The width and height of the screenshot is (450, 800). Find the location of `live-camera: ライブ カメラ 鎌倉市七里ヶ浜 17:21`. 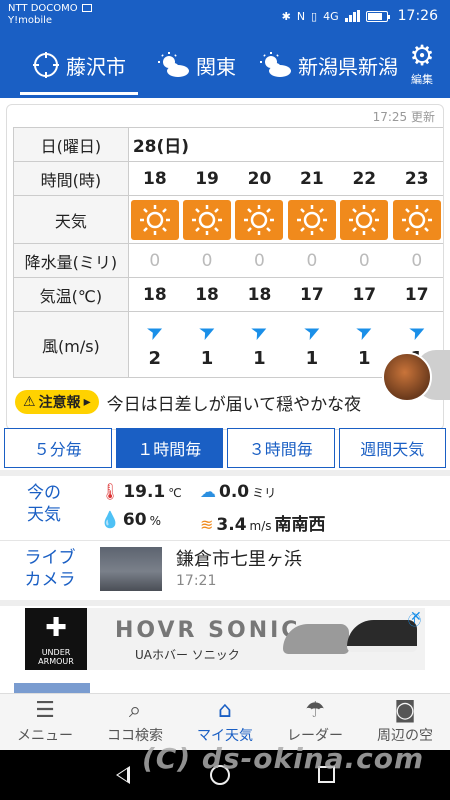

live-camera: ライブ カメラ 鎌倉市七里ヶ浜 17:21 is located at coordinates (225, 570).